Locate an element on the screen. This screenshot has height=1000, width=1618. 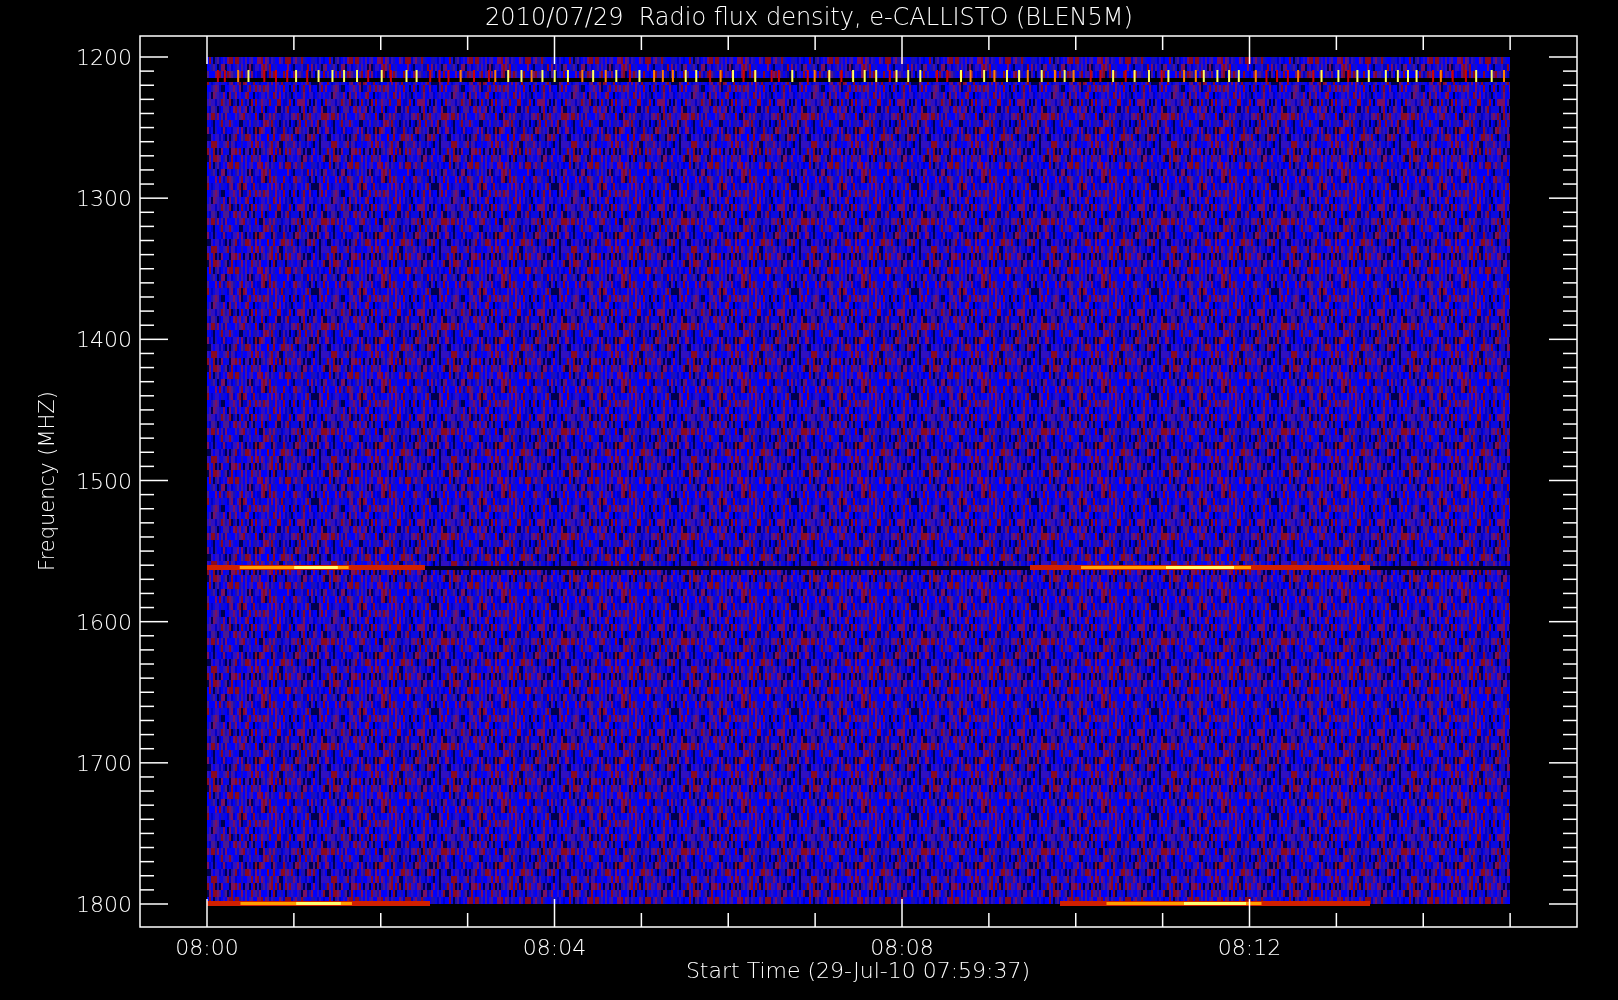
tick-label: 1700 is located at coordinates (104, 763).